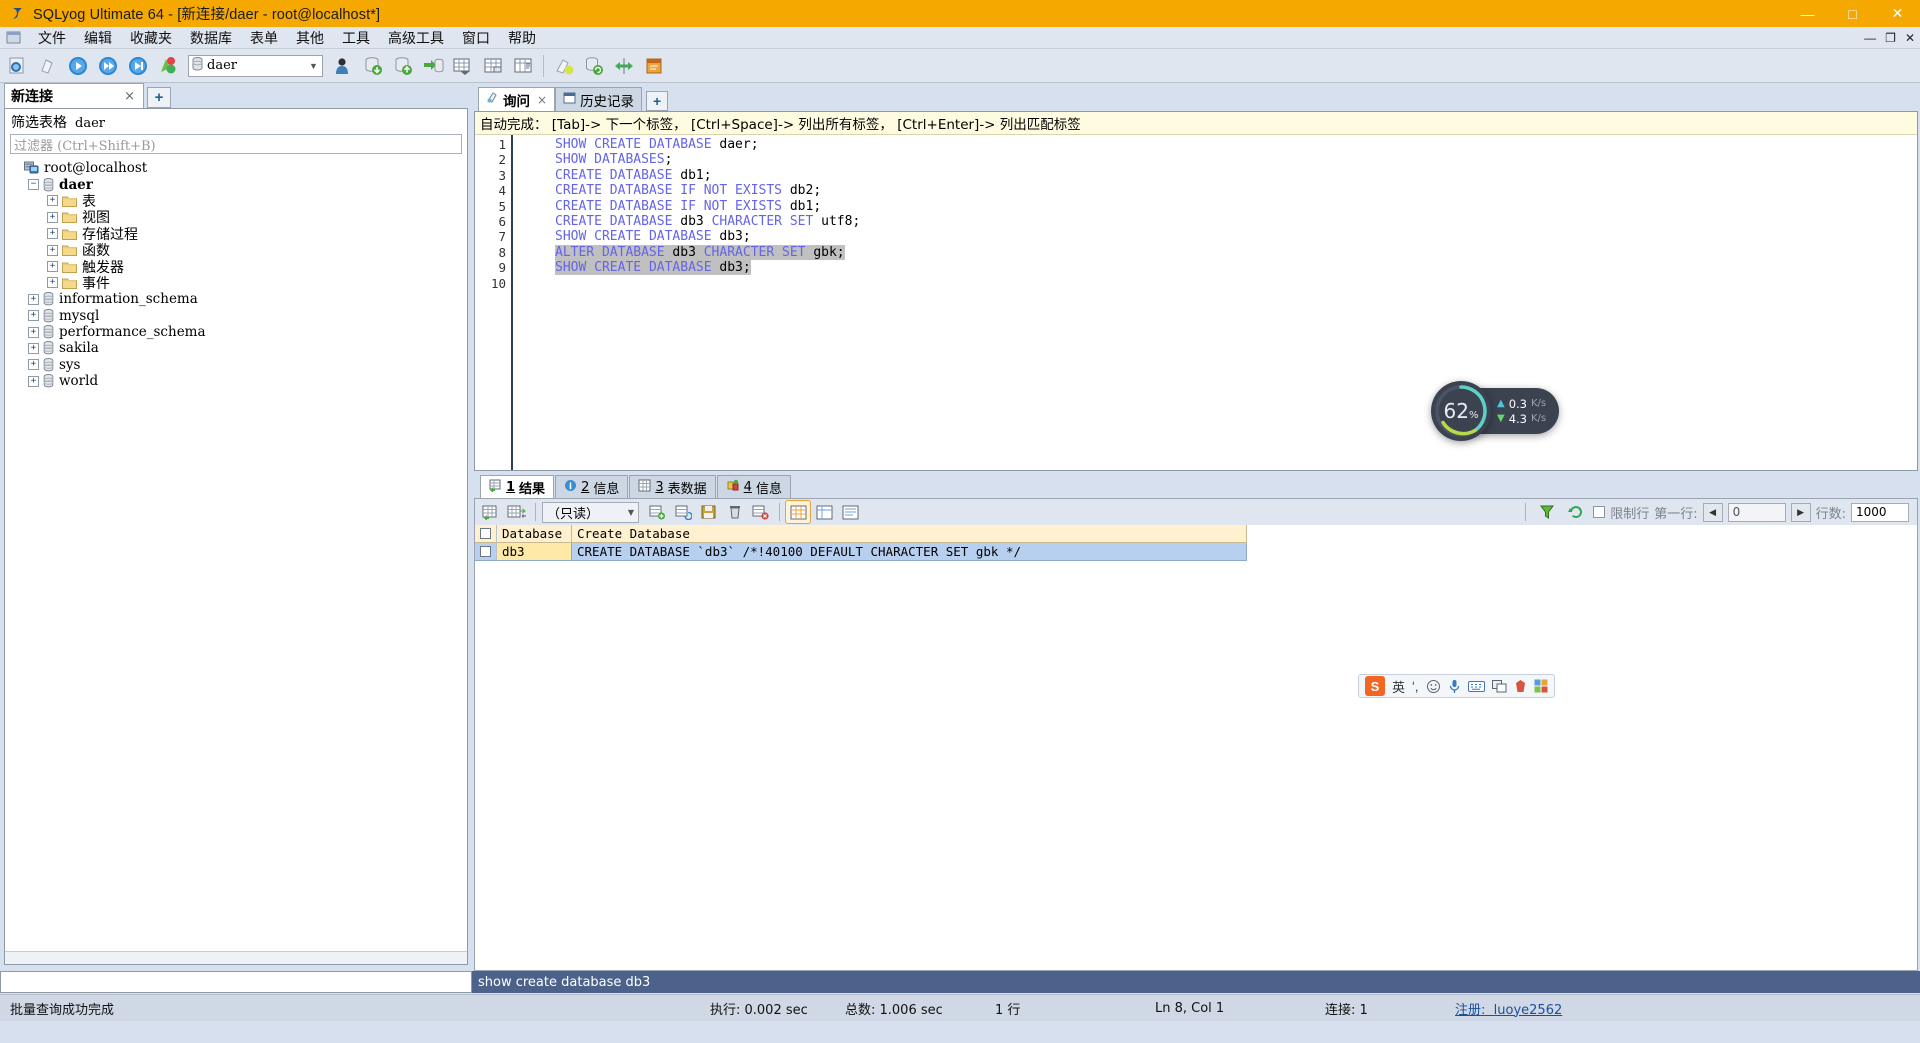  I want to click on limit-rows-checkbox, so click(1599, 512).